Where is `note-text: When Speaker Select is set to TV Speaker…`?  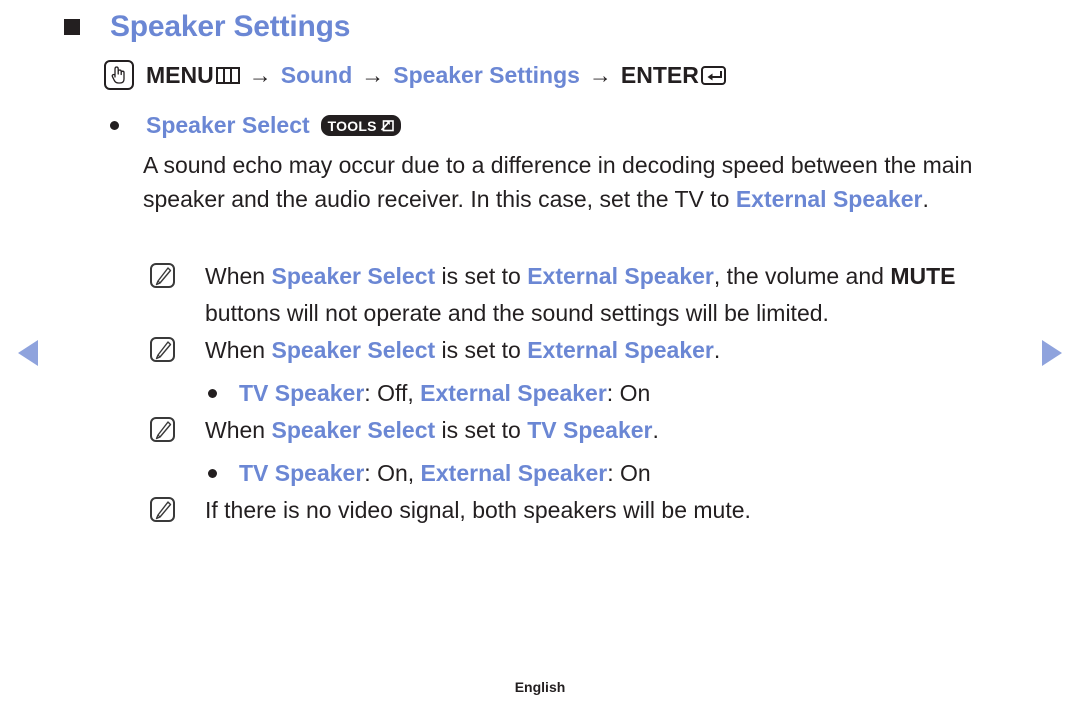
note-text: When Speaker Select is set to TV Speaker… is located at coordinates (432, 430).